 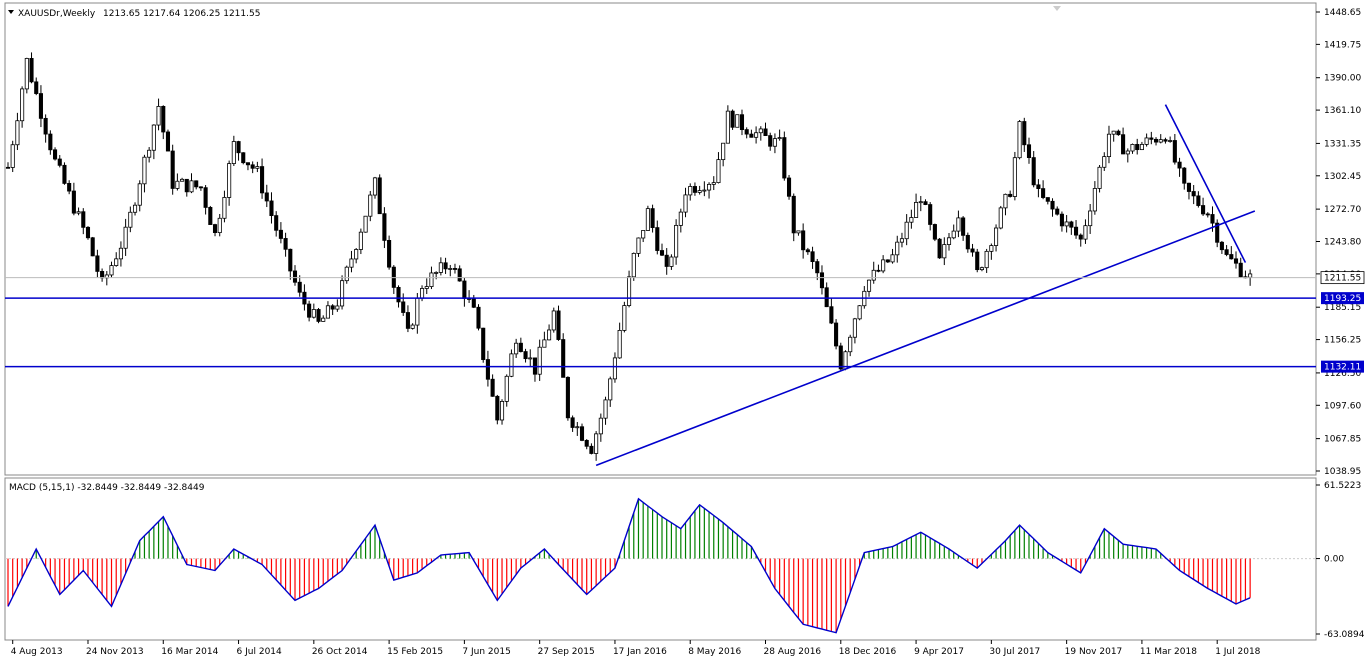 I want to click on time-tick-label: 28 Aug 2016, so click(x=793, y=652).